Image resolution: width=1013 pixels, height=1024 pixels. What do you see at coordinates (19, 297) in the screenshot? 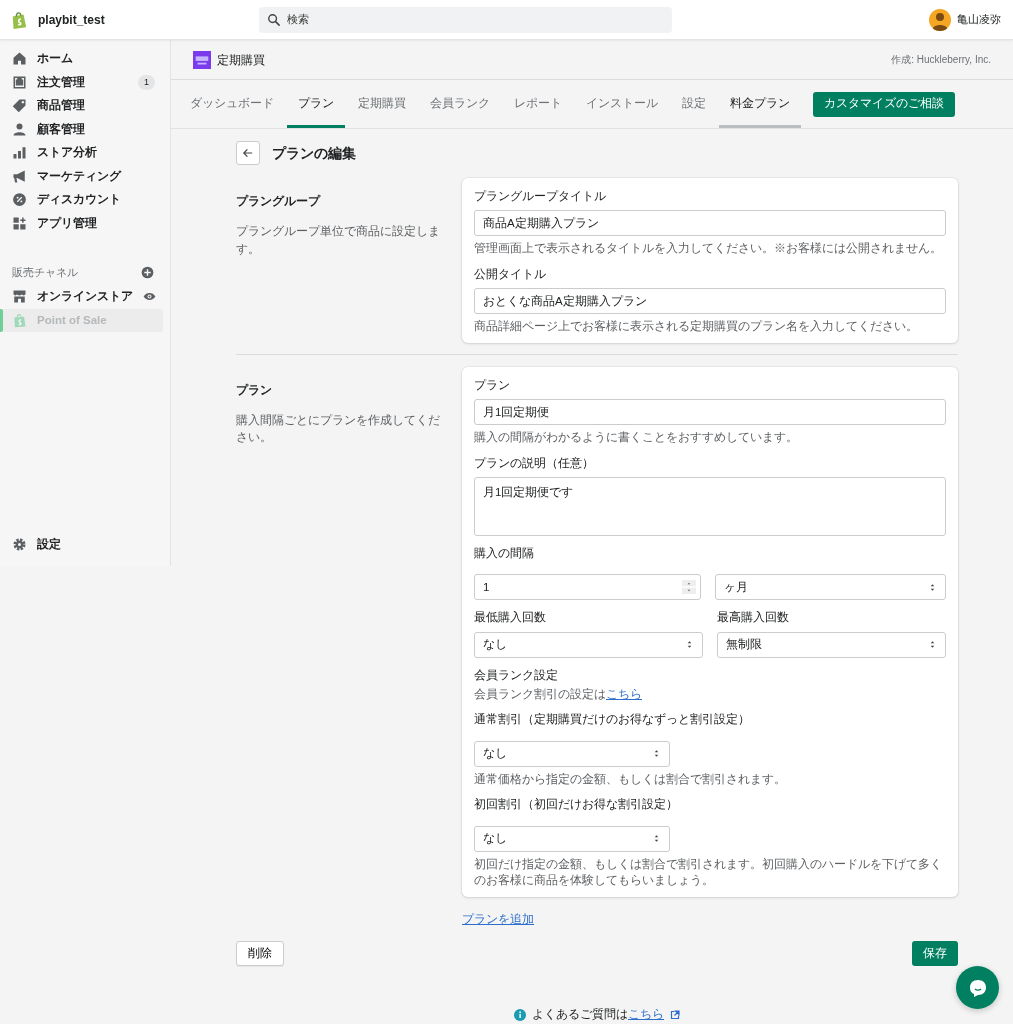
I see `store-icon` at bounding box center [19, 297].